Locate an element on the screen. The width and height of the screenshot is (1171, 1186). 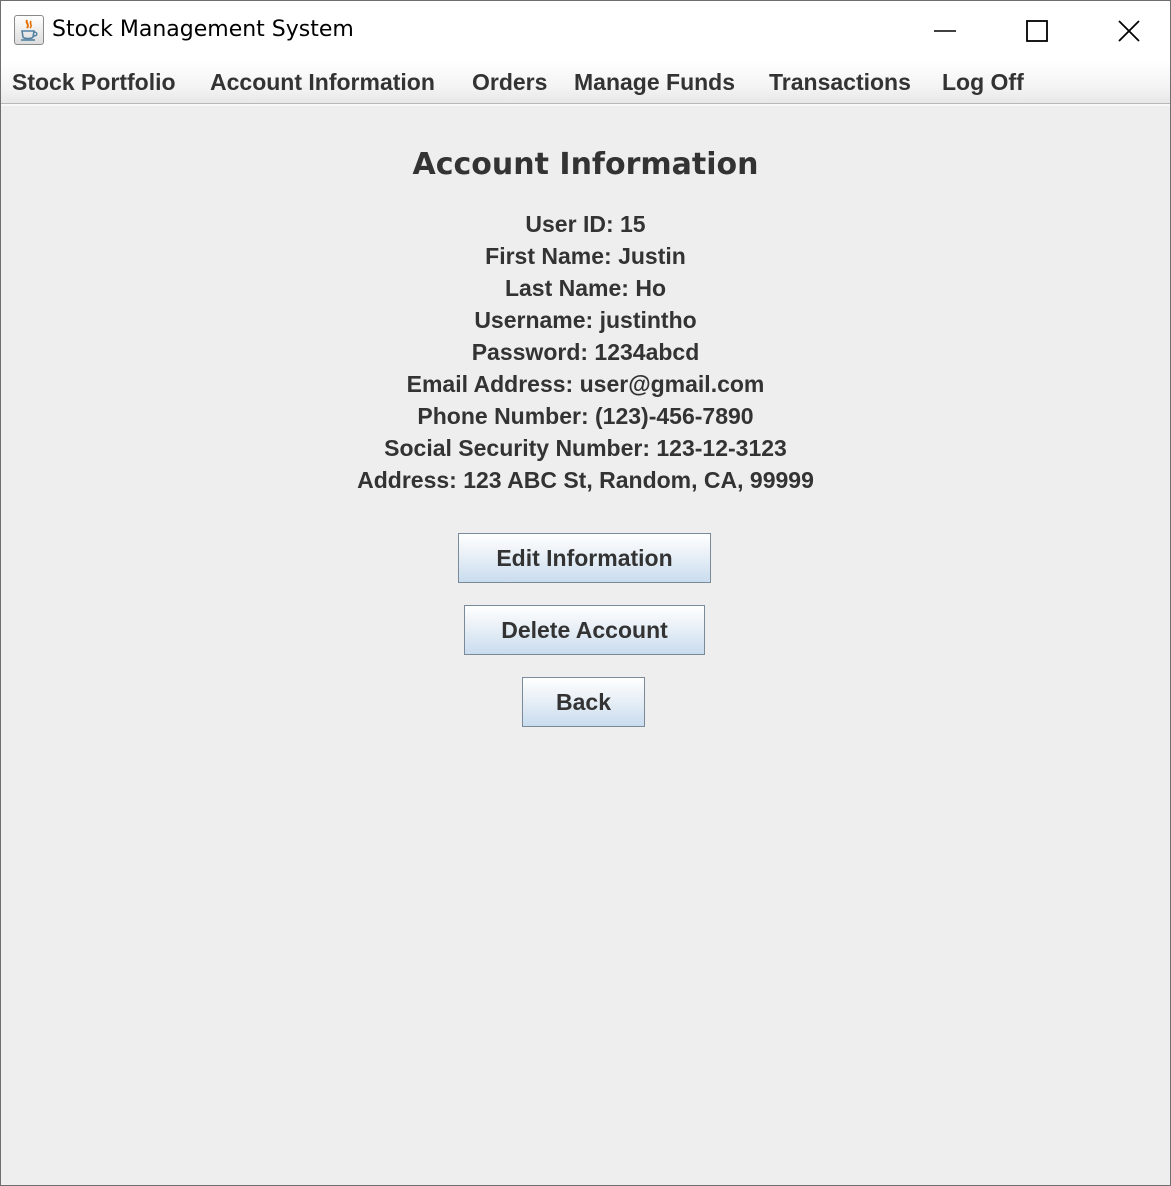
menu-account-information: Account Information is located at coordinates (322, 82).